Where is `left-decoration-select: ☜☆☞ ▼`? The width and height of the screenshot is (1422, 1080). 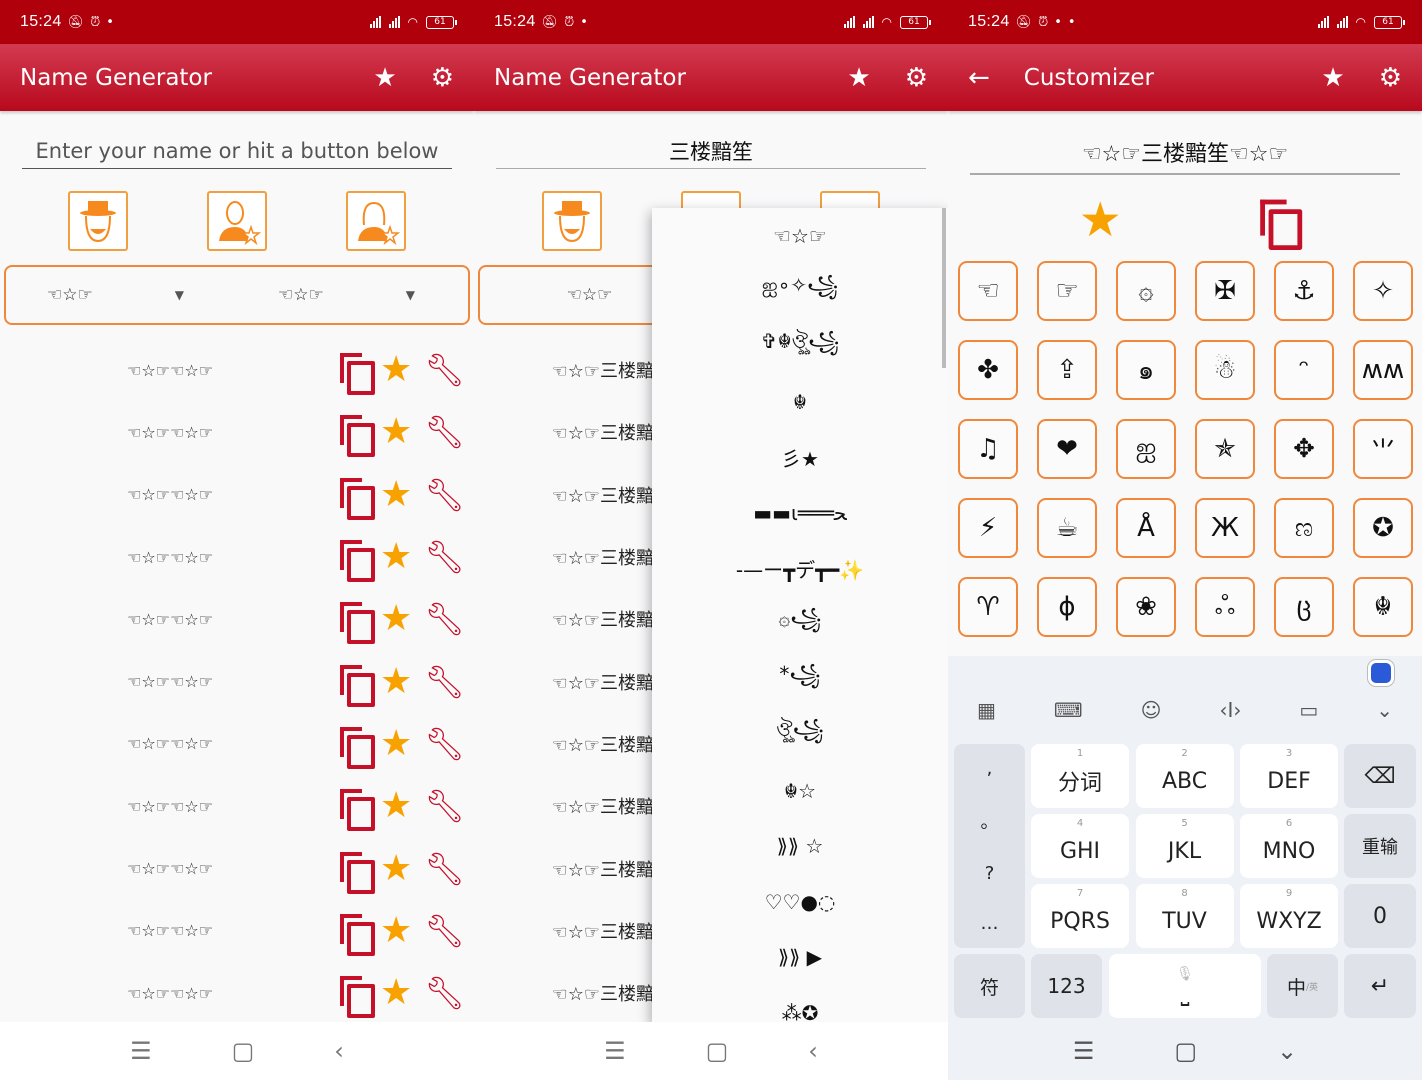 left-decoration-select: ☜☆☞ ▼ is located at coordinates (121, 295).